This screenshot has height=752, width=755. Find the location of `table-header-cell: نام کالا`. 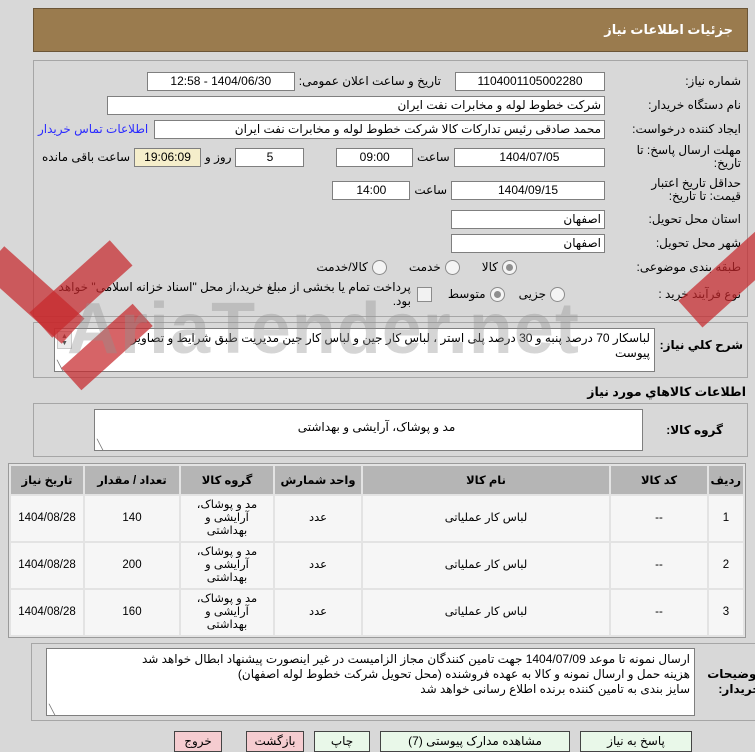

table-header-cell: نام کالا is located at coordinates (487, 480).